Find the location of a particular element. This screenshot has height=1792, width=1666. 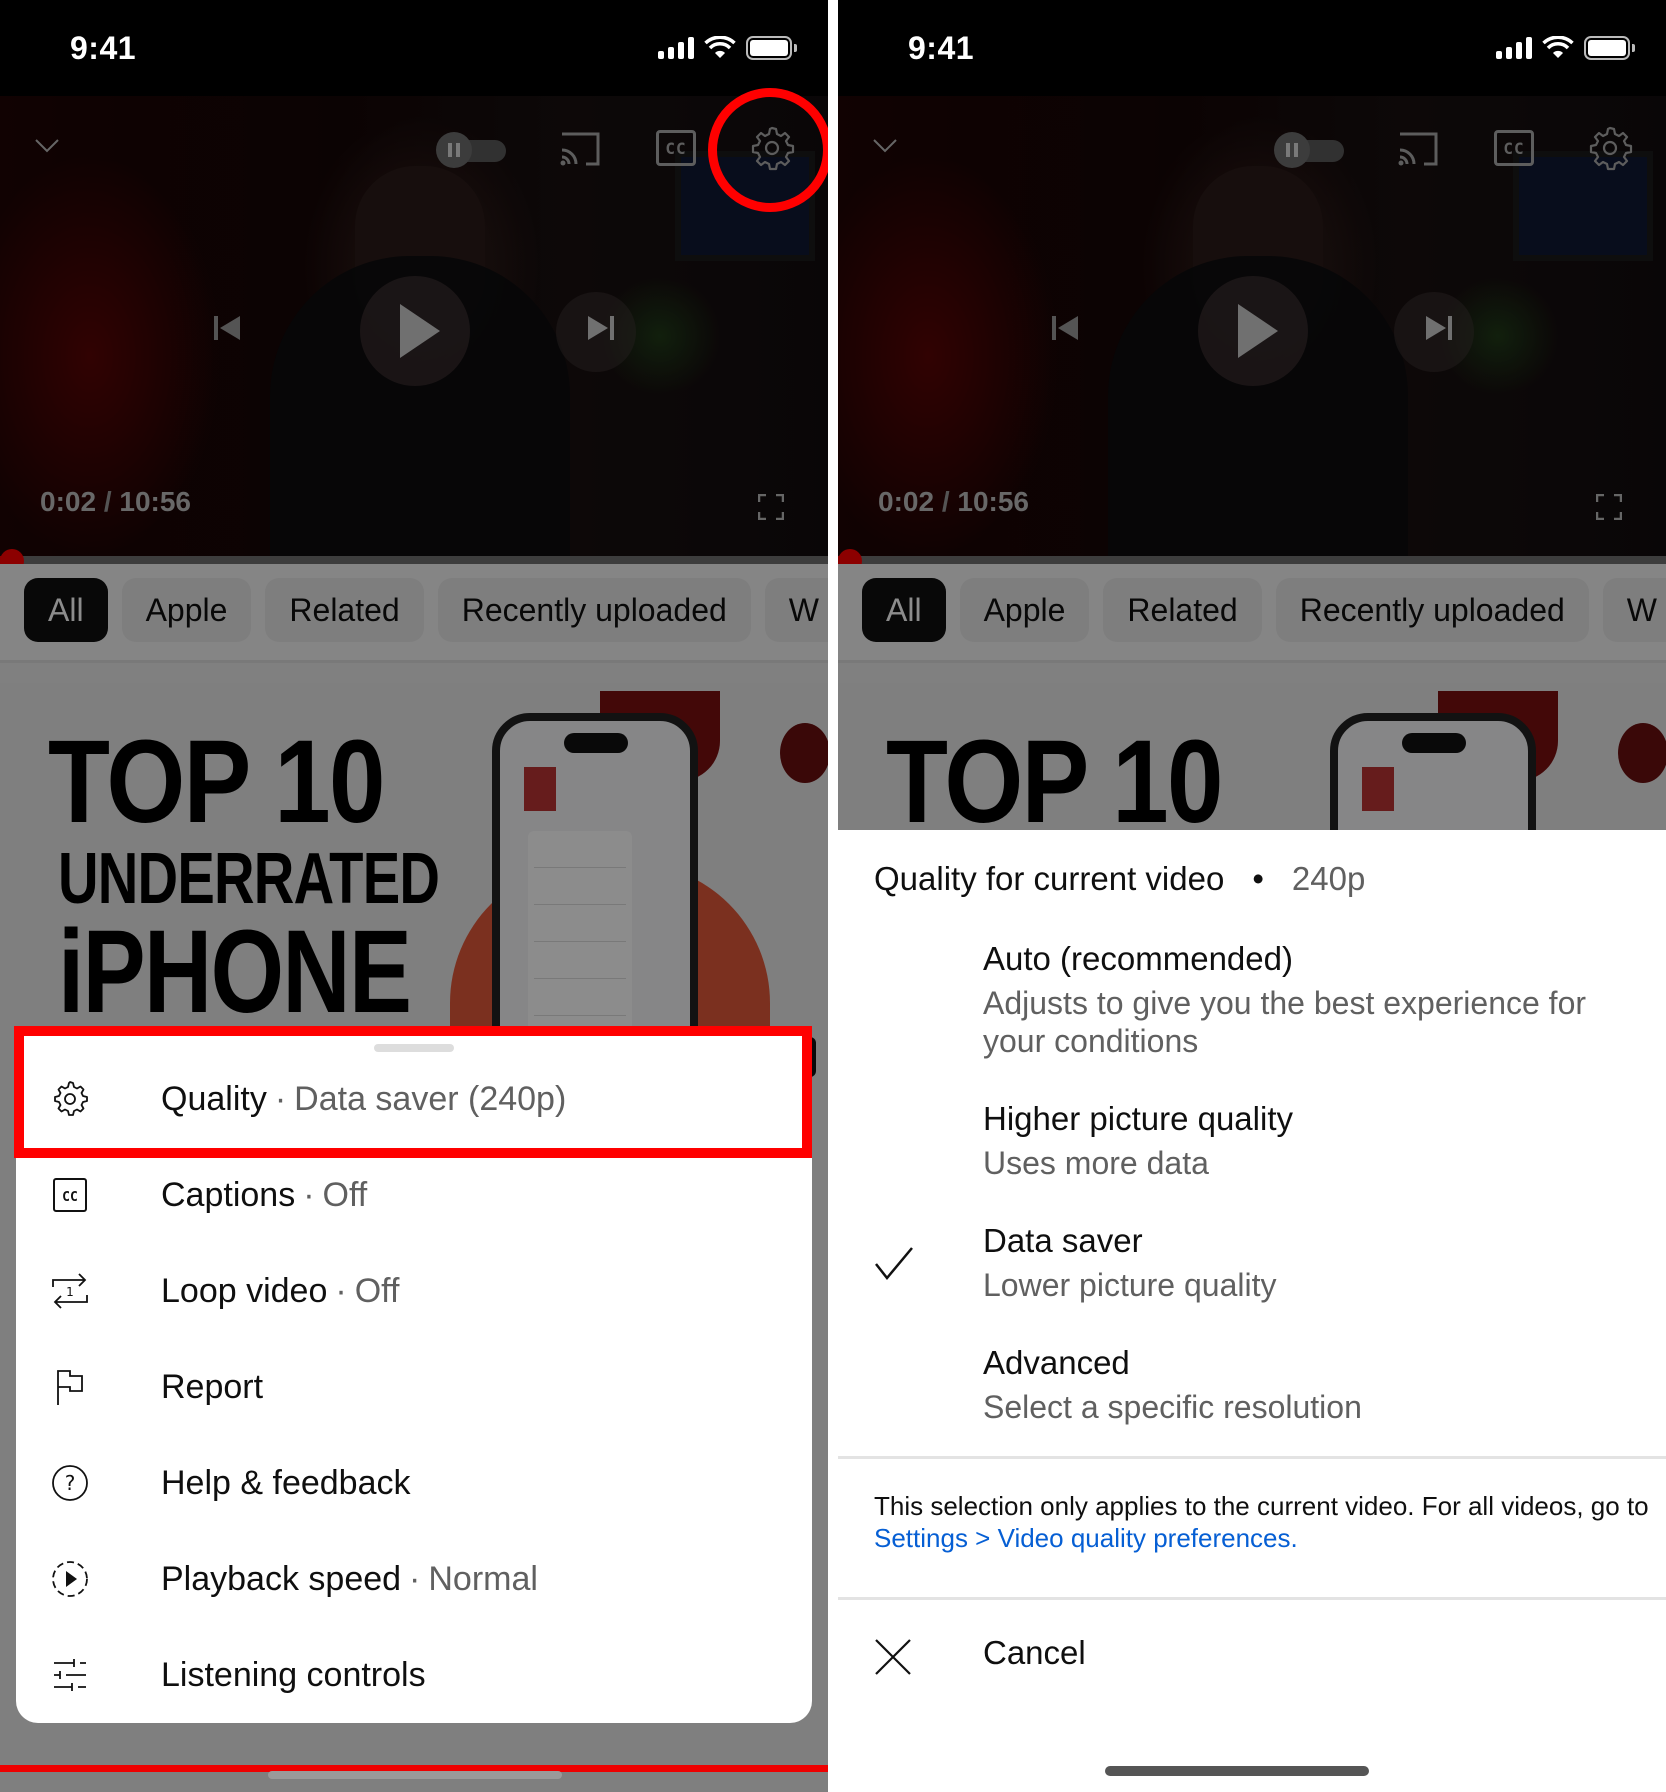

option-description: Lower picture quality is located at coordinates (1130, 1285).